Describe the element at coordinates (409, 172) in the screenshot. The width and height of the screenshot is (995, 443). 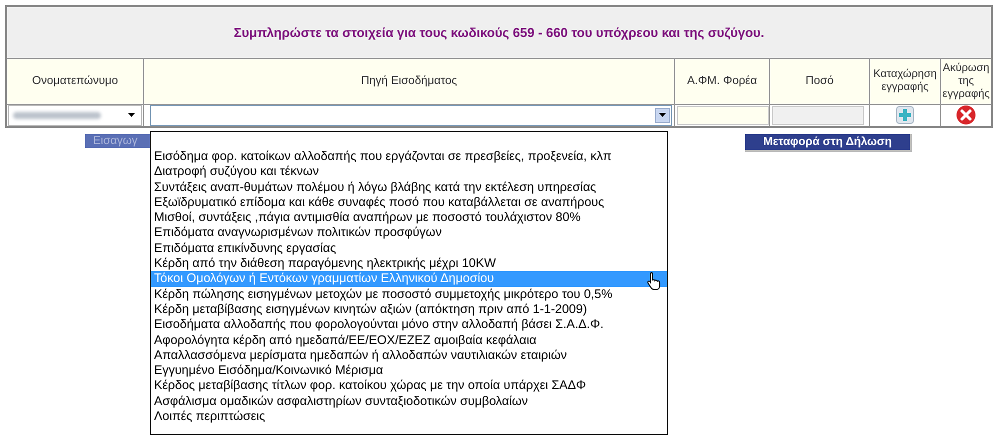
I see `dropdown-option: Διατροφή συζύγου και τέκνων` at that location.